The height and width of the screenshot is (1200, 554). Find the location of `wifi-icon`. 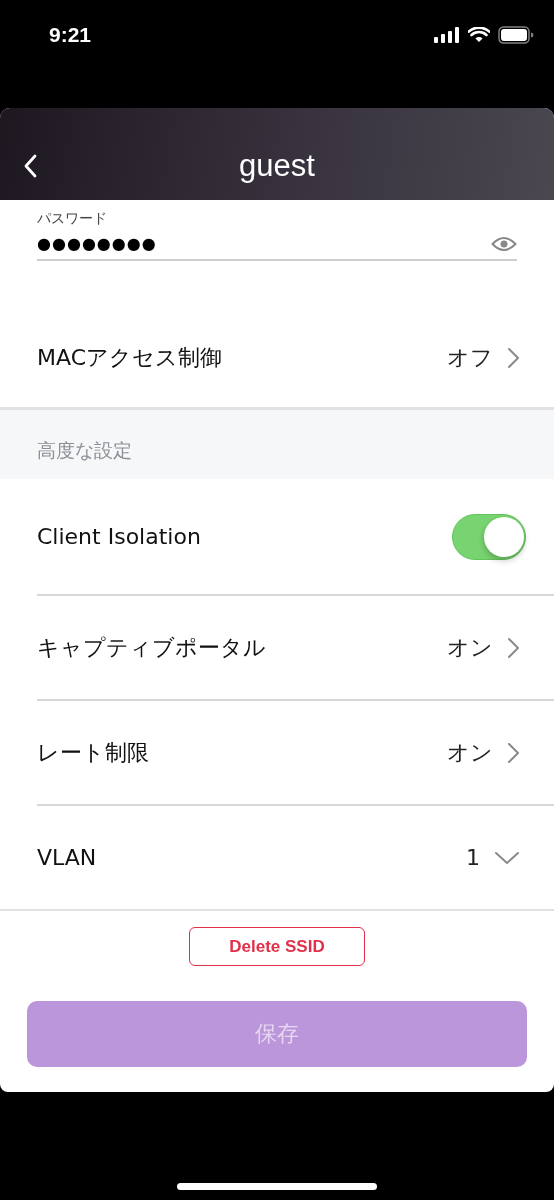

wifi-icon is located at coordinates (479, 35).